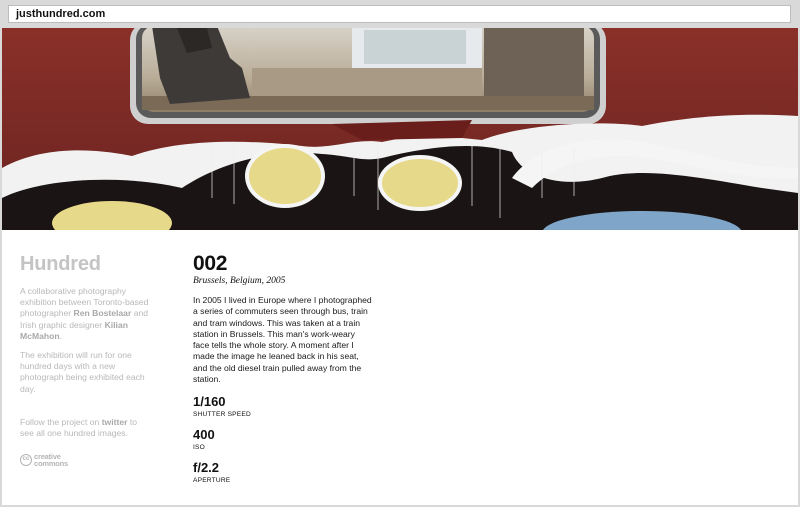 The image size is (800, 507). What do you see at coordinates (26, 460) in the screenshot?
I see `creative-commons-icon: cc` at bounding box center [26, 460].